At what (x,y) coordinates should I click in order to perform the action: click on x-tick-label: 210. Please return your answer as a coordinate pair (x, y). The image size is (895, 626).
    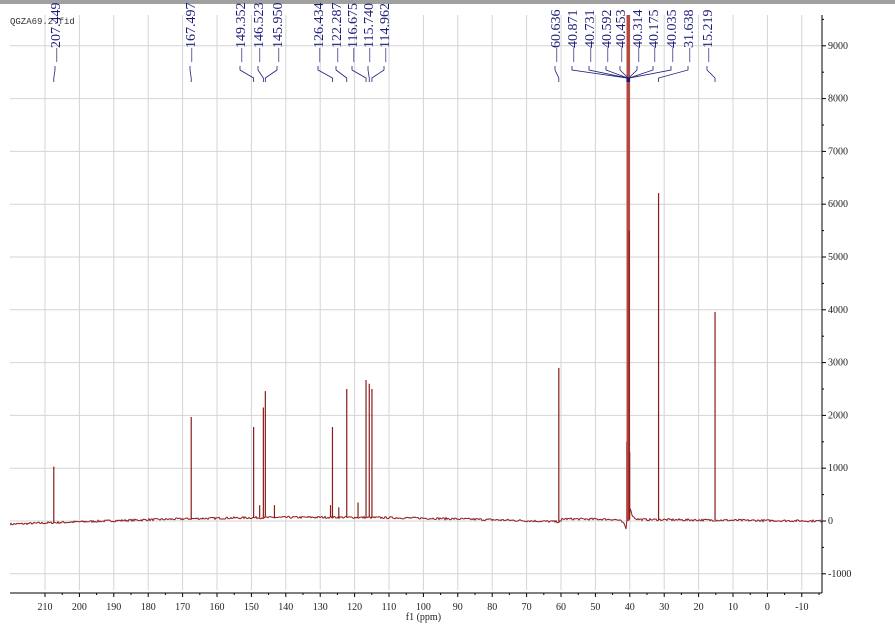
    Looking at the image, I should click on (45, 607).